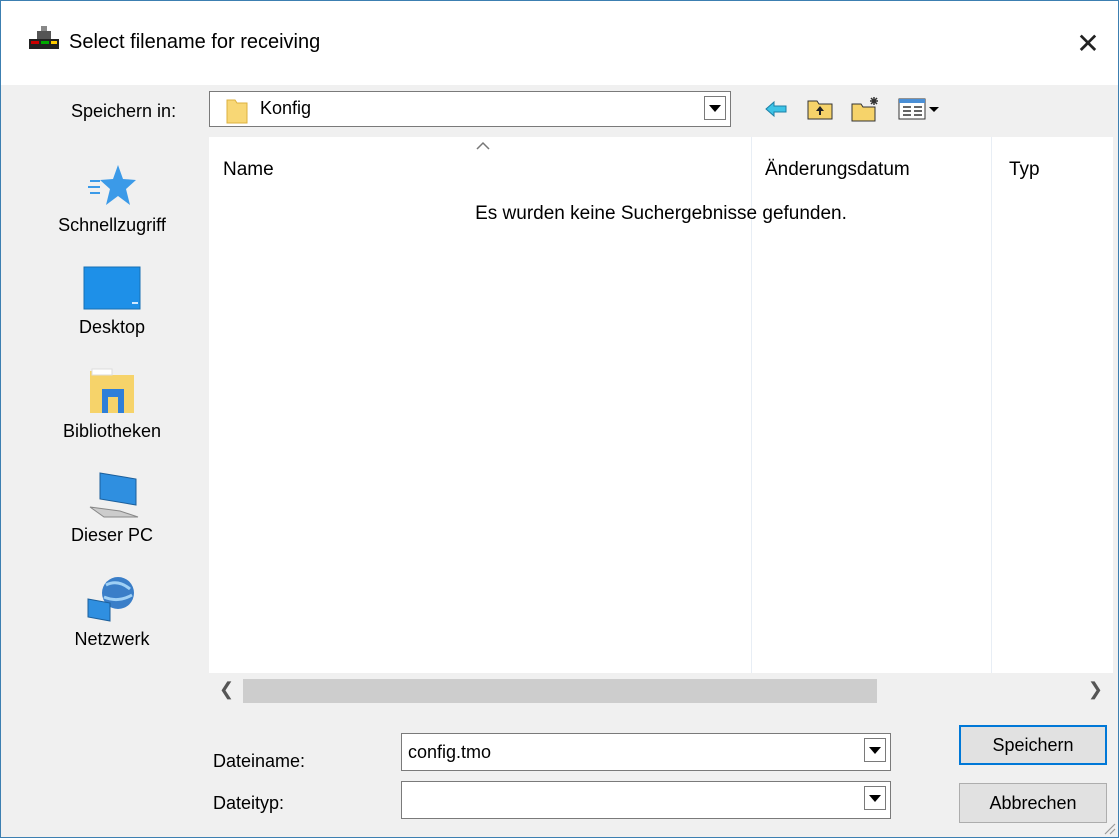 Image resolution: width=1119 pixels, height=838 pixels. I want to click on place-schnellzugriff: Schnellzugriff, so click(112, 198).